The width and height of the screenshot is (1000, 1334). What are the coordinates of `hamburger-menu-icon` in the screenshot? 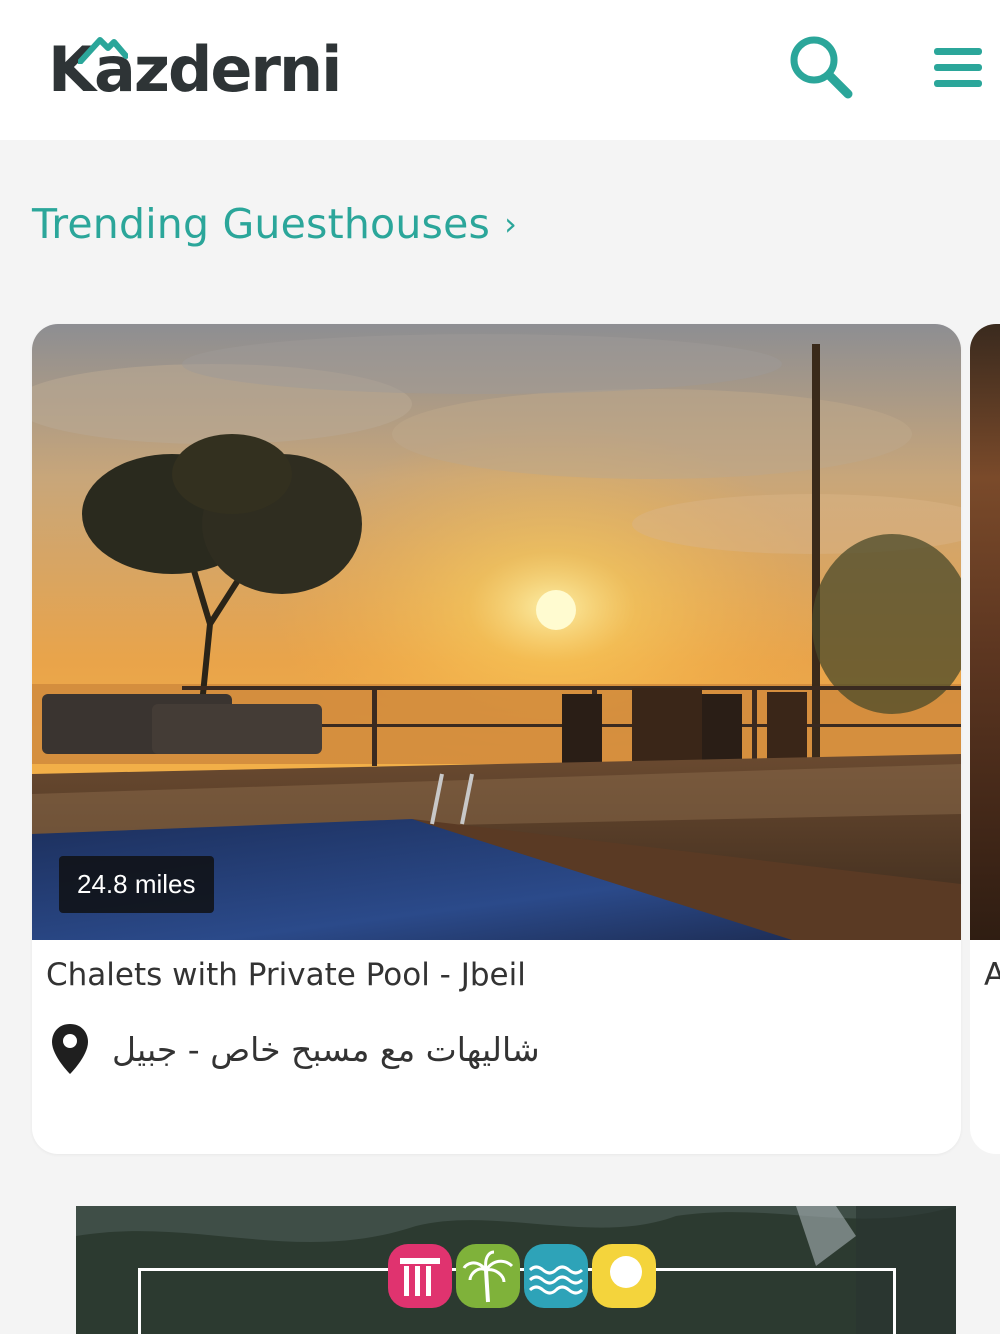 It's located at (958, 67).